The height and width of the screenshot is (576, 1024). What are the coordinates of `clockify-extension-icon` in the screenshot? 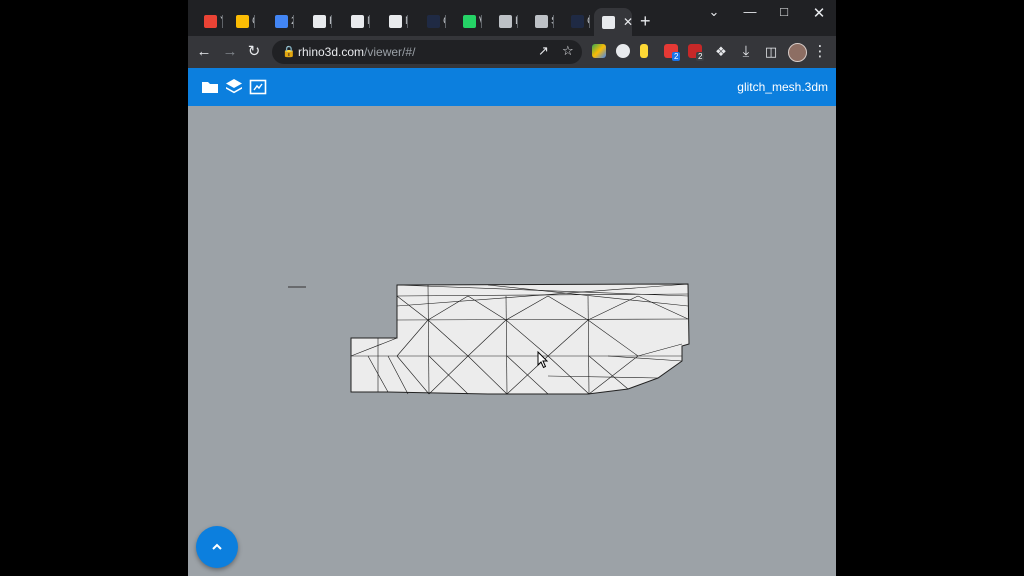 It's located at (623, 51).